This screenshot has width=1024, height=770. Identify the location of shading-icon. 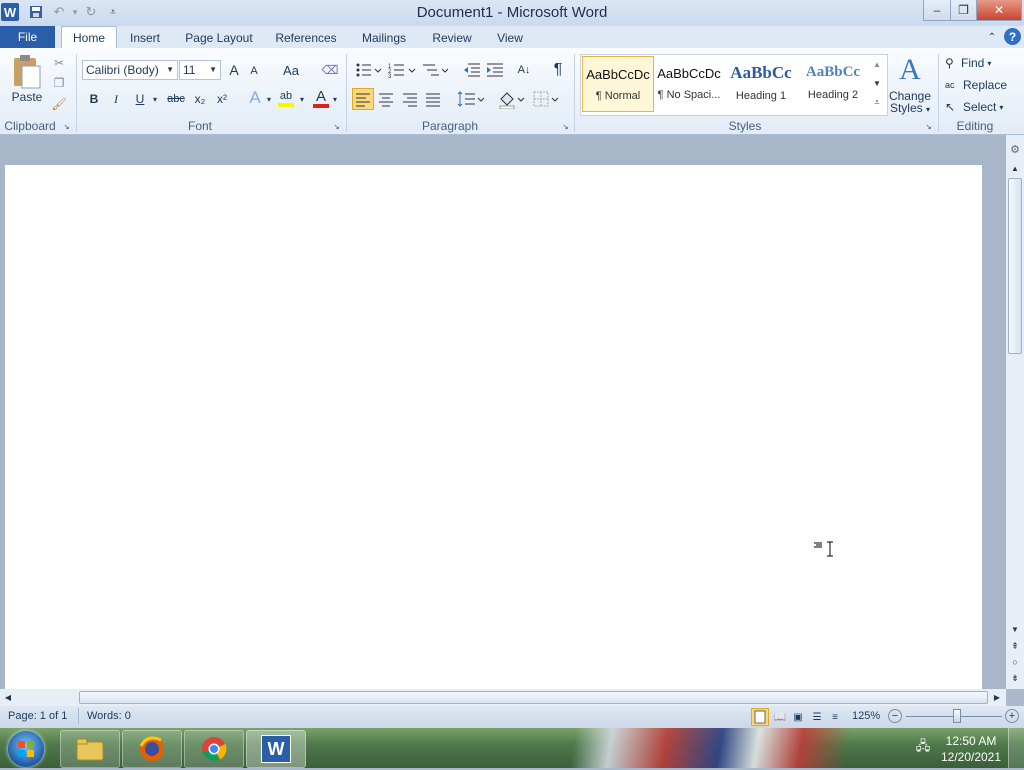
(511, 99).